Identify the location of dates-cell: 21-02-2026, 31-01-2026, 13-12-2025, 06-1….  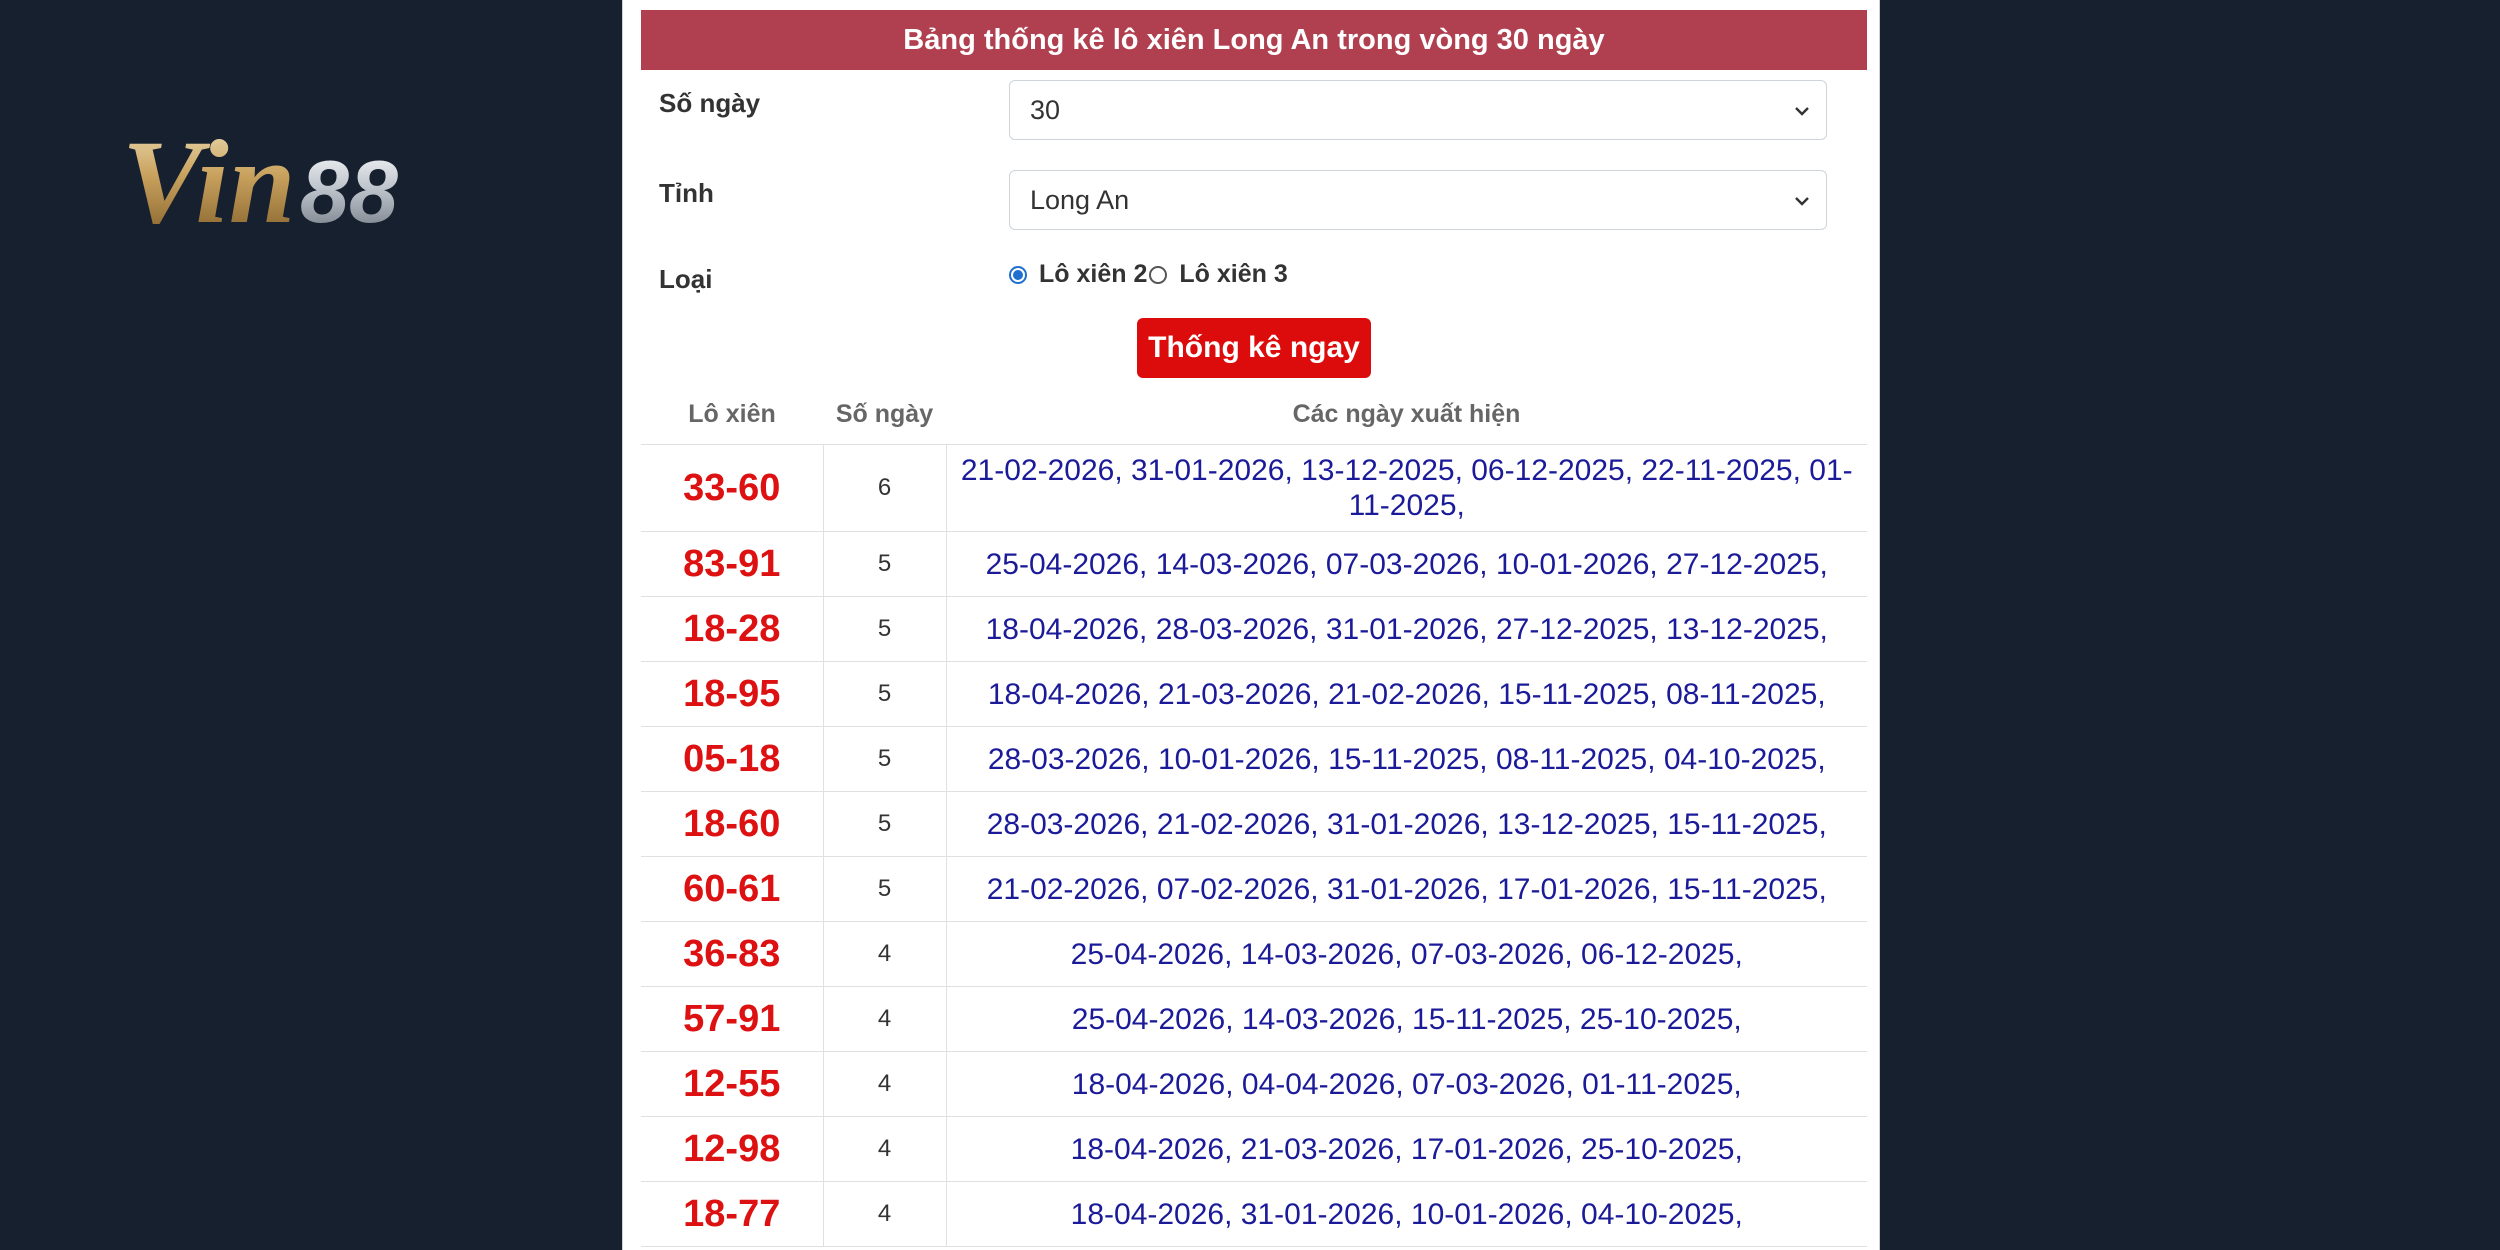
(1406, 488).